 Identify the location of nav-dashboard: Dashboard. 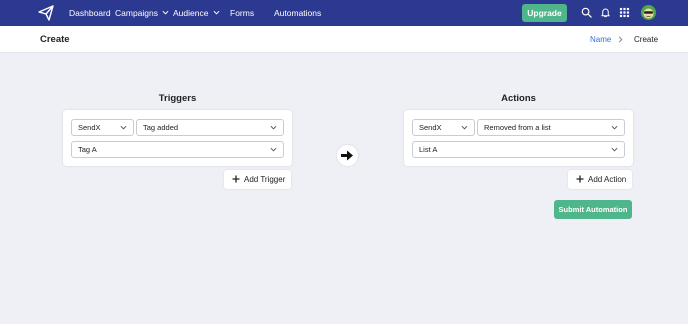
(90, 13).